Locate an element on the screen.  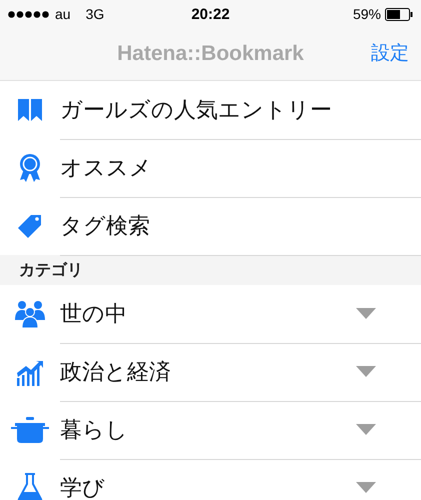
cooking-pot-icon is located at coordinates (30, 430).